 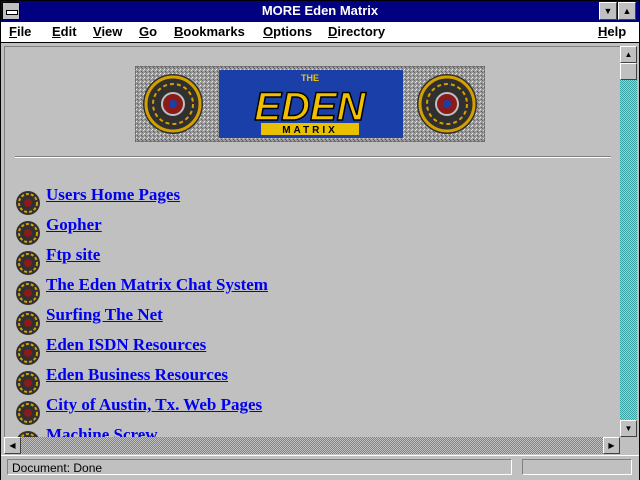 What do you see at coordinates (628, 428) in the screenshot?
I see `scroll-down-button: ▼` at bounding box center [628, 428].